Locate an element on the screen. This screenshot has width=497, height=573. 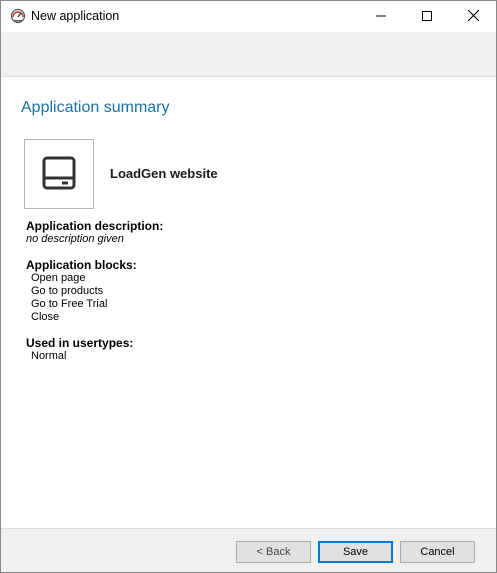
window-title: New application is located at coordinates (75, 16).